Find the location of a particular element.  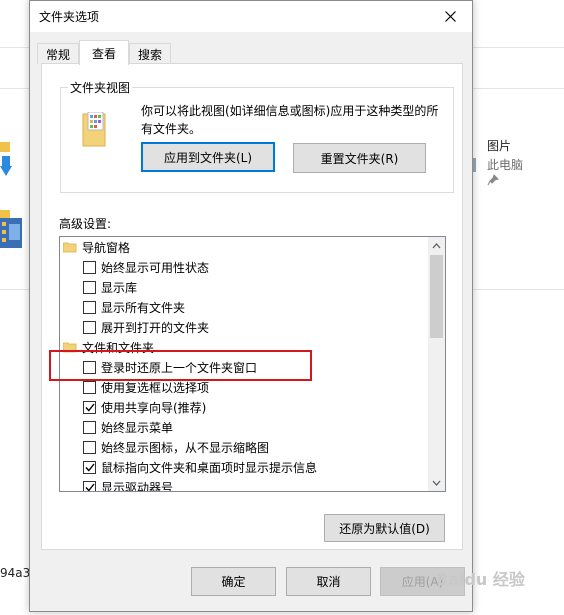

videos-icon is located at coordinates (12, 231).